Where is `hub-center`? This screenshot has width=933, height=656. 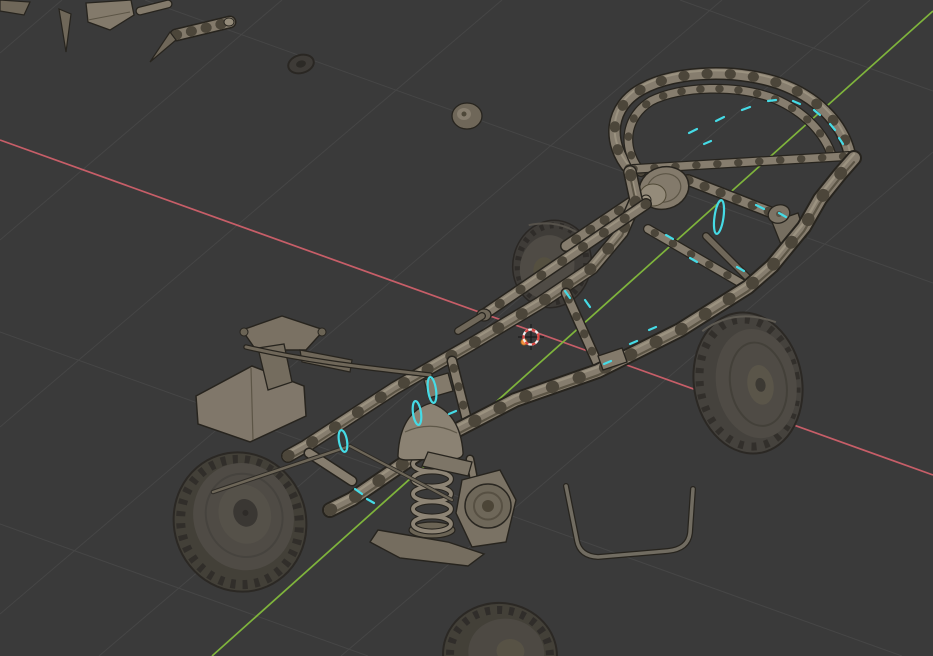 hub-center is located at coordinates (464, 114).